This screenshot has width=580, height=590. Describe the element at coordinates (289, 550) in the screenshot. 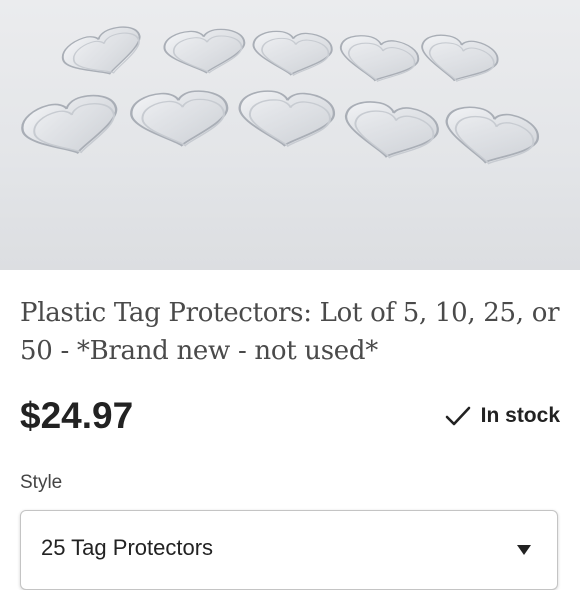

I see `style-select: 25 Tag Protectors` at that location.